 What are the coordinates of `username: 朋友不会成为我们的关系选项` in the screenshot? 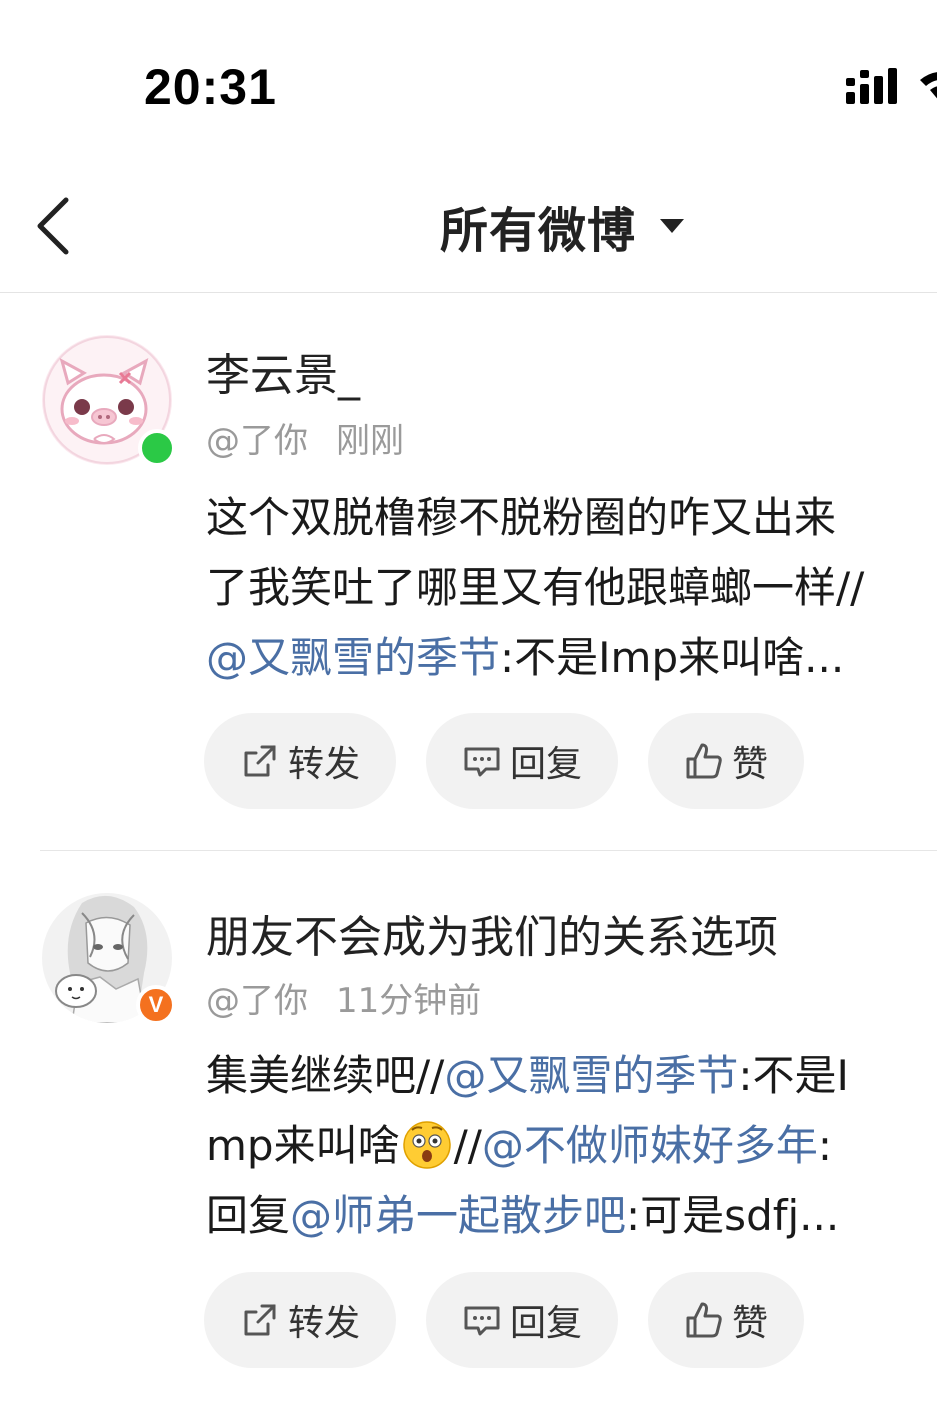 It's located at (492, 933).